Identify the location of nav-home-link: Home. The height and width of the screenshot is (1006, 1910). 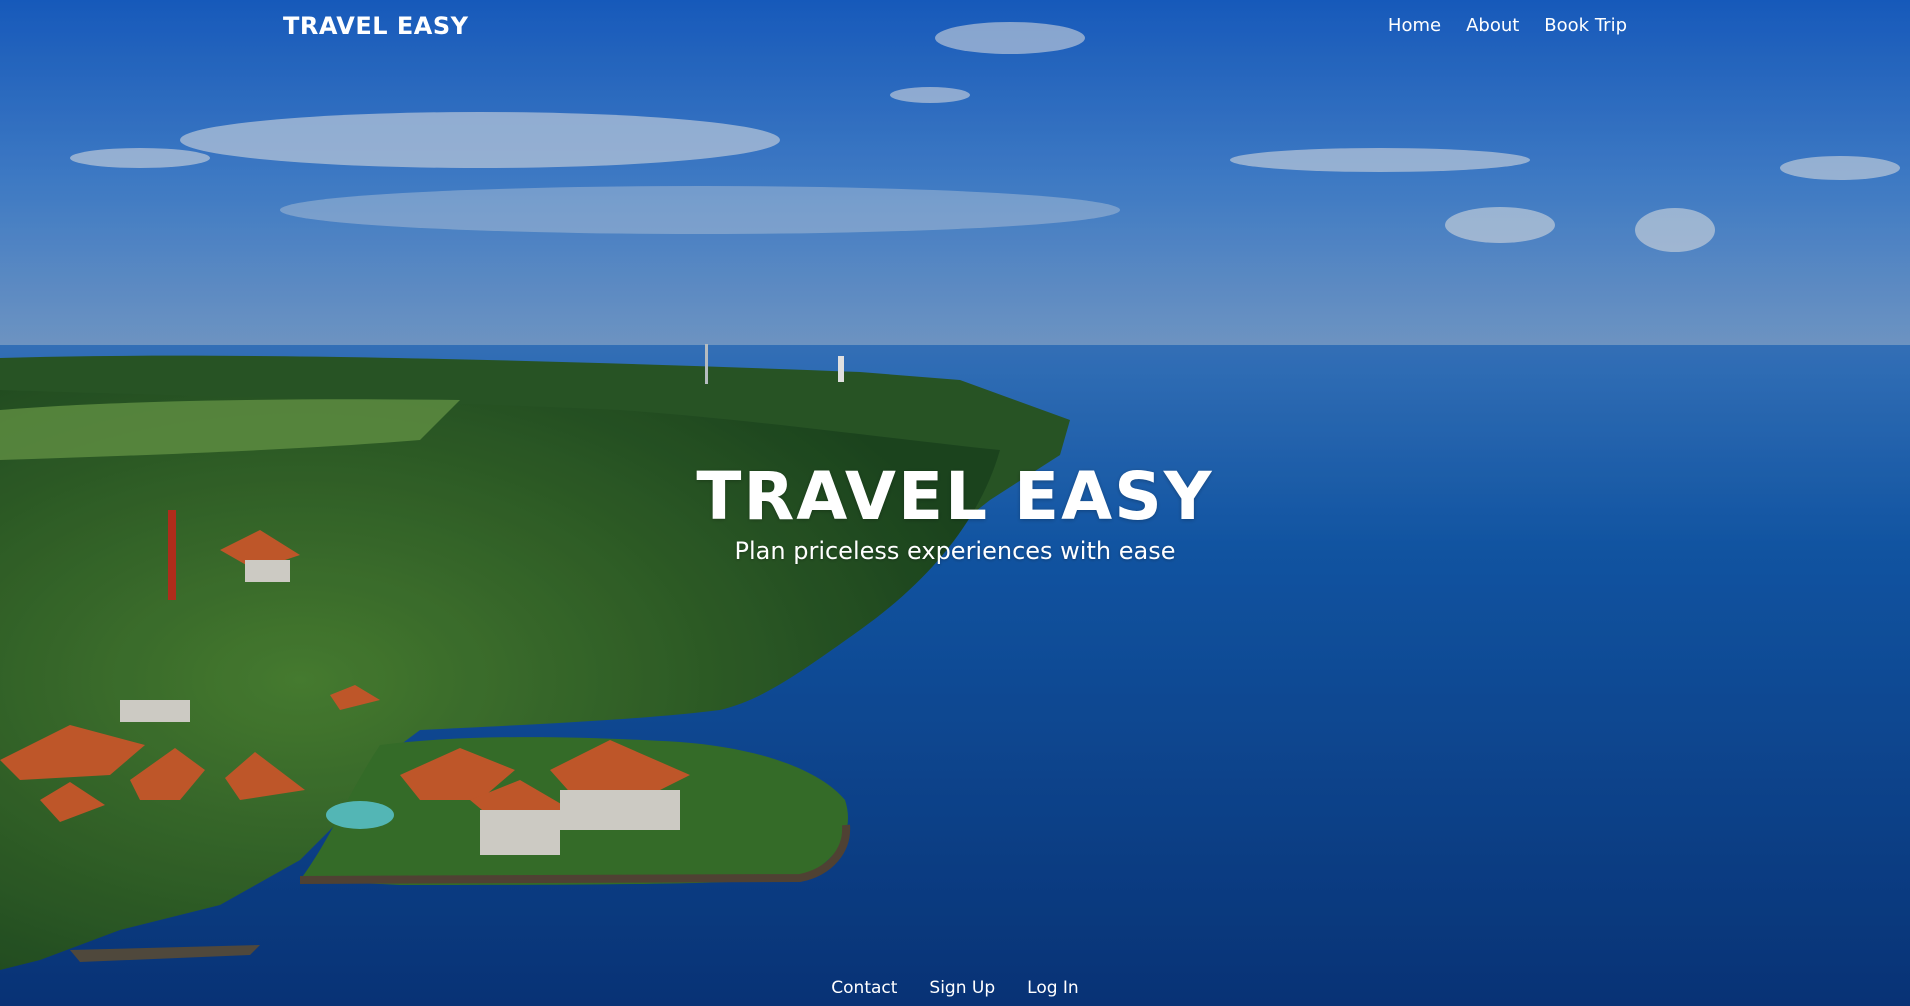
(1414, 25).